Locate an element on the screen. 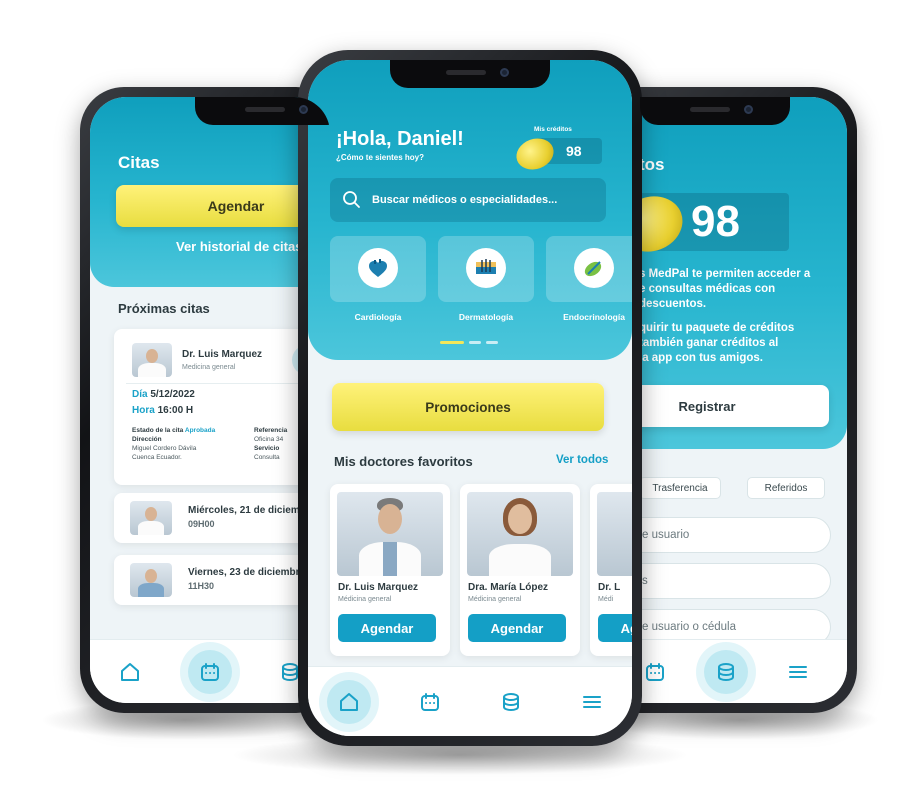 Image resolution: width=920 pixels, height=801 pixels. specialty-label: Cardiología is located at coordinates (378, 317).